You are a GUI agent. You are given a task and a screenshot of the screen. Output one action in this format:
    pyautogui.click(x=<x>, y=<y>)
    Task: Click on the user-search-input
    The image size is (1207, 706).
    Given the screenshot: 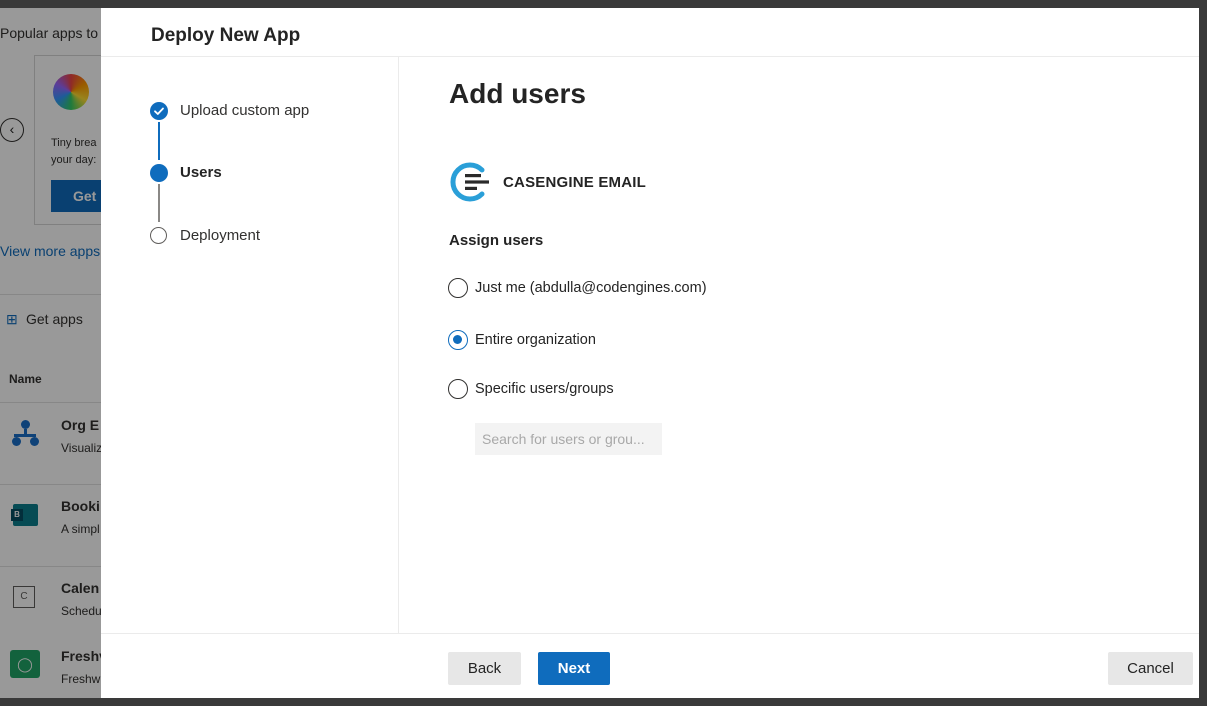 What is the action you would take?
    pyautogui.click(x=568, y=439)
    